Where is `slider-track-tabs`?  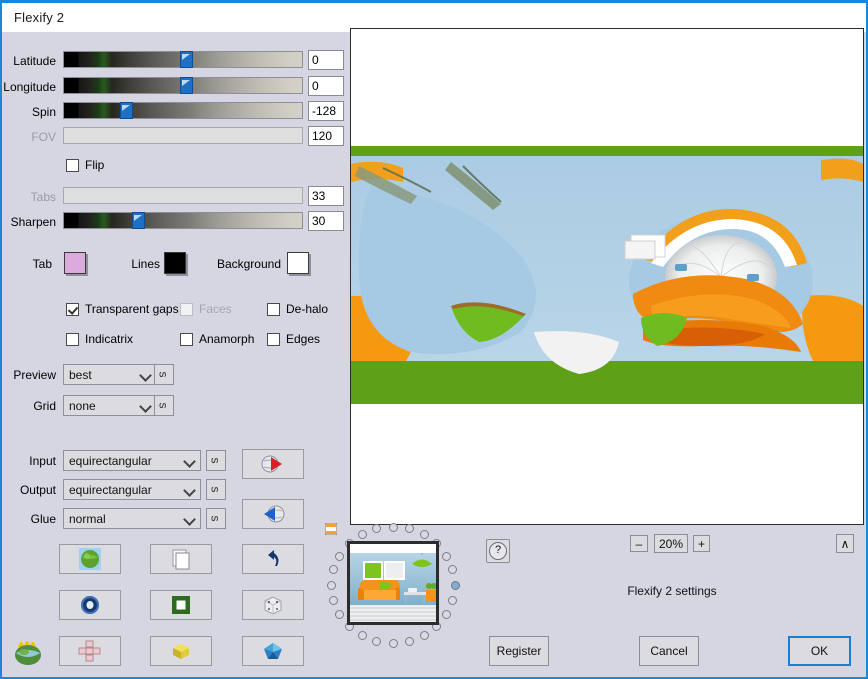
slider-track-tabs is located at coordinates (183, 195).